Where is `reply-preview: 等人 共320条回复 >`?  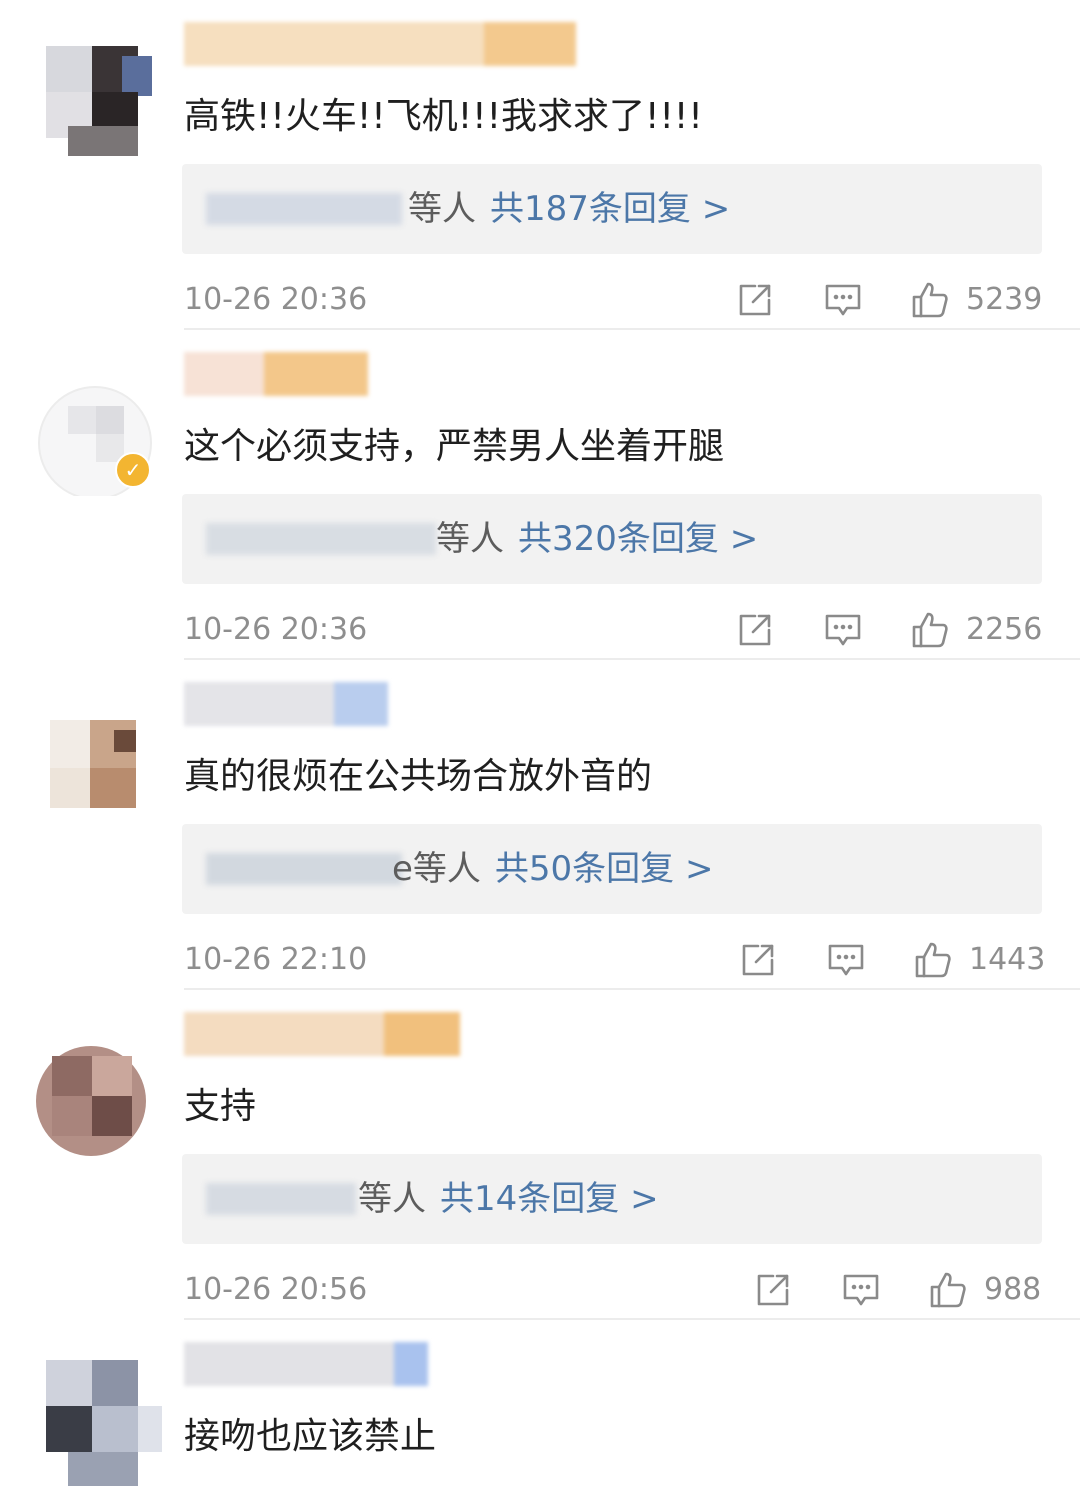
reply-preview: 等人 共320条回复 > is located at coordinates (612, 539).